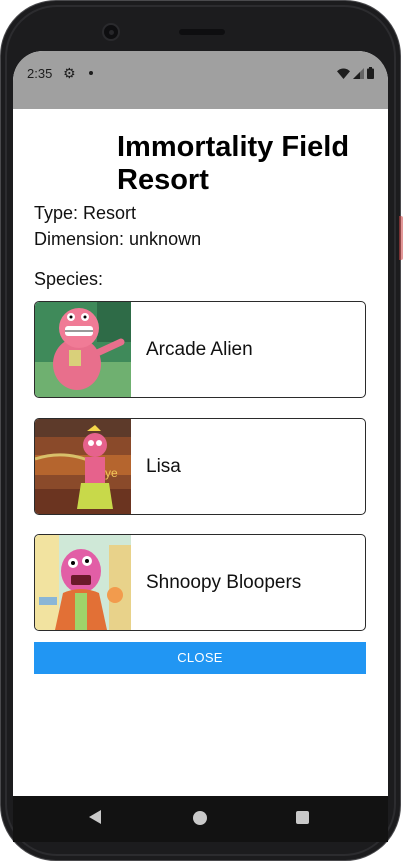 The image size is (403, 863). I want to click on home-icon, so click(200, 818).